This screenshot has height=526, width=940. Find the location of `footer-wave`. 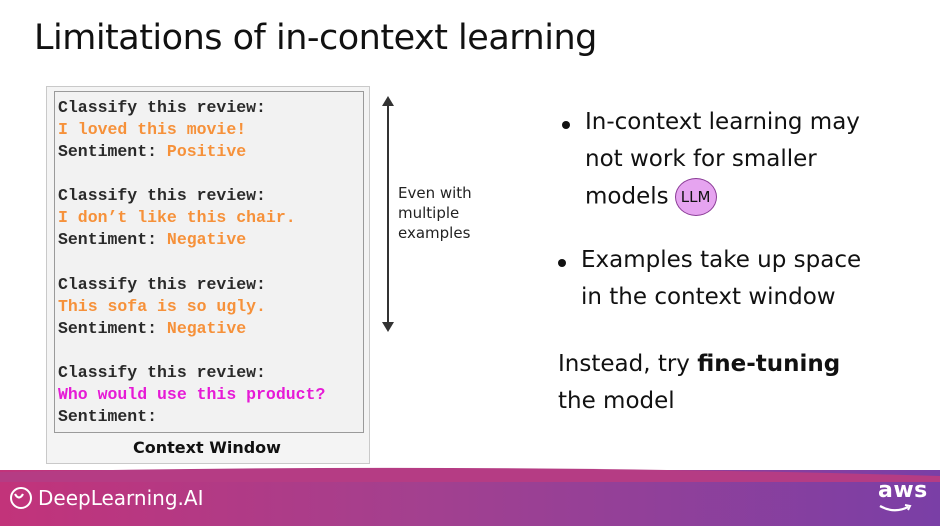

footer-wave is located at coordinates (470, 474).